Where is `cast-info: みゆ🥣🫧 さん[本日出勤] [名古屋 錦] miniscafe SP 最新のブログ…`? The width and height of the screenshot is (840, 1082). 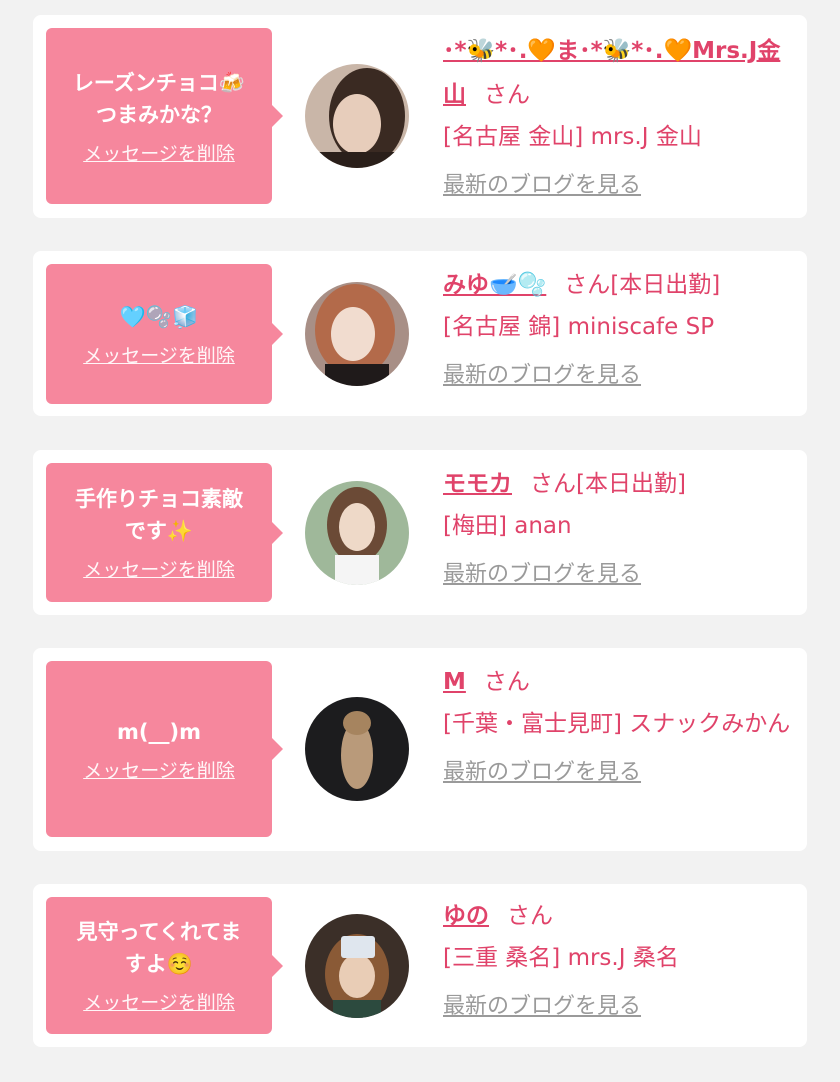
cast-info: みゆ🥣🫧 さん[本日出勤] [名古屋 錦] miniscafe SP 最新のブログ… is located at coordinates (619, 326).